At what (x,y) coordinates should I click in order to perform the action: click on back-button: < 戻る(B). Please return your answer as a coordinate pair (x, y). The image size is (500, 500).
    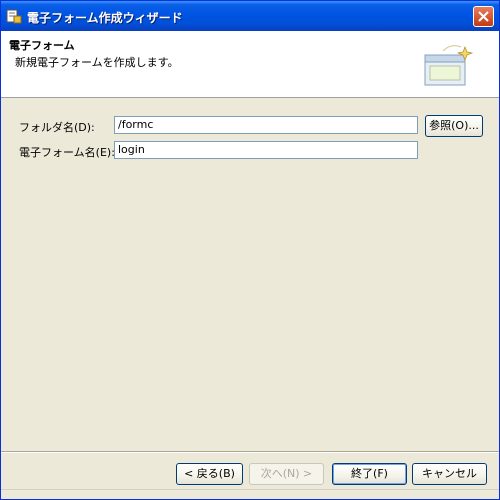
    Looking at the image, I should click on (209, 474).